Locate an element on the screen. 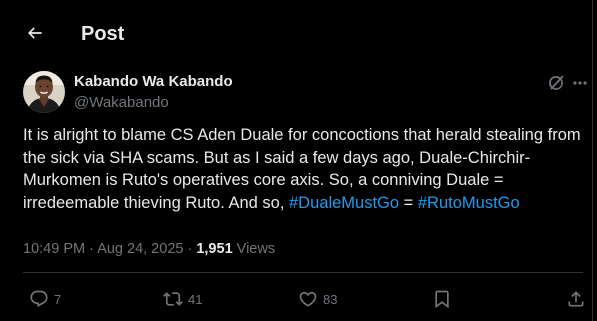 Image resolution: width=597 pixels, height=321 pixels. like-button: 83 is located at coordinates (317, 299).